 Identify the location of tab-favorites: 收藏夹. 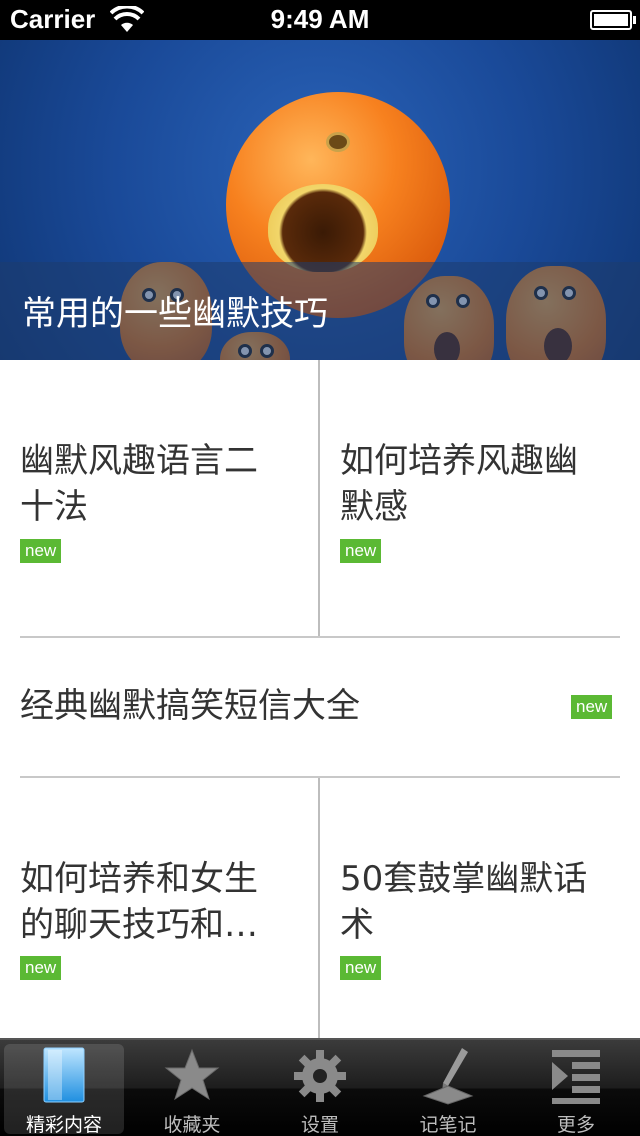
(192, 1090).